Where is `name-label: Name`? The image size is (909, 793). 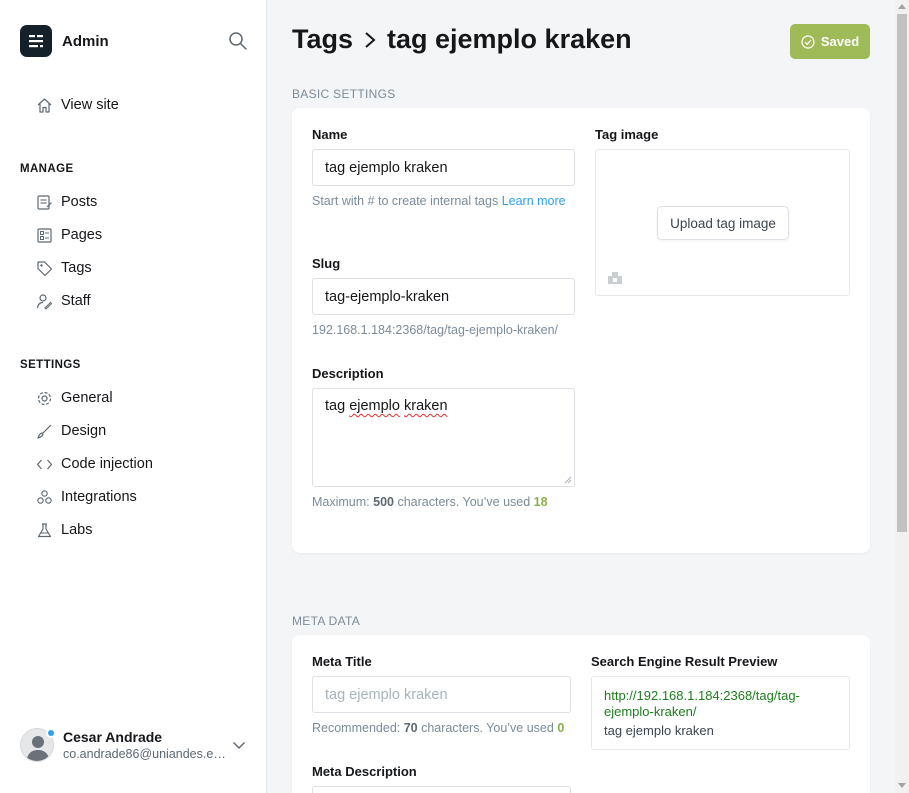
name-label: Name is located at coordinates (330, 134).